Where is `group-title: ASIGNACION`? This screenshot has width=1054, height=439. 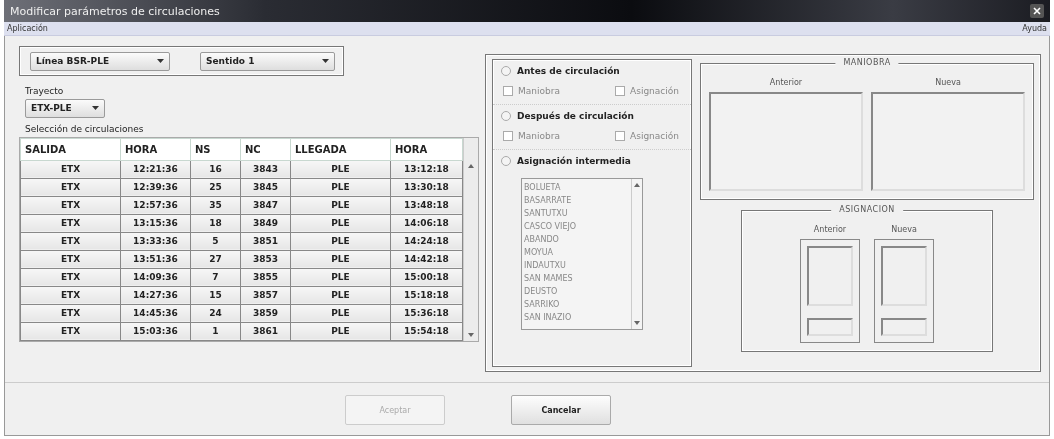 group-title: ASIGNACION is located at coordinates (867, 209).